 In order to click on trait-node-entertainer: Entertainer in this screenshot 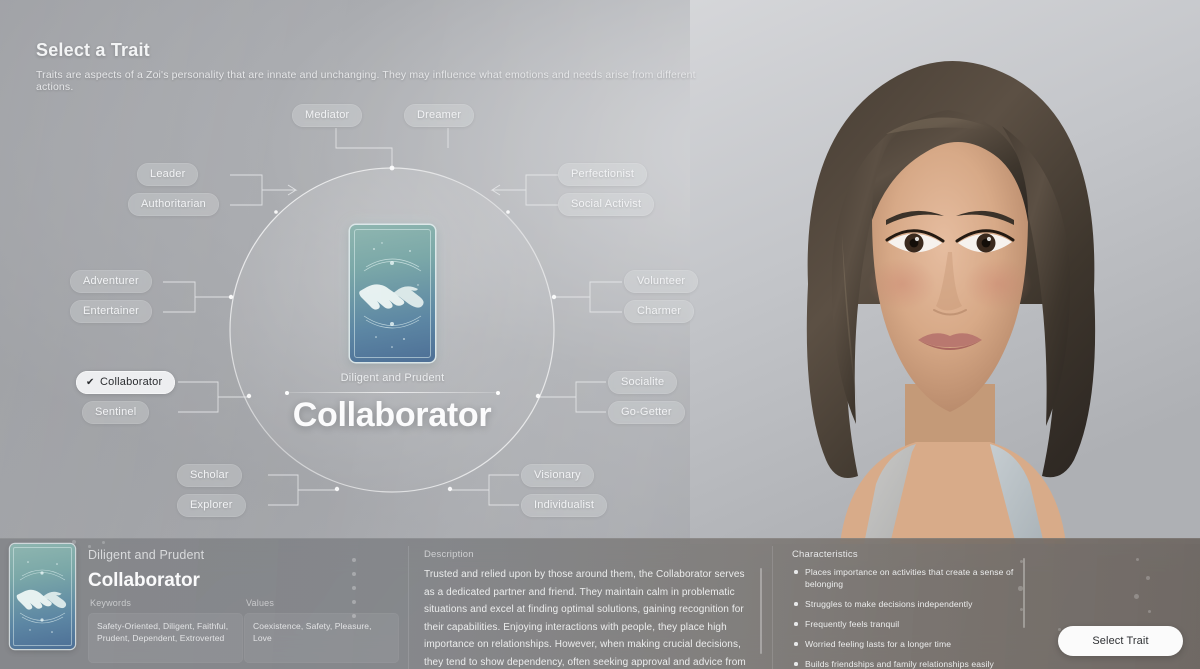, I will do `click(111, 311)`.